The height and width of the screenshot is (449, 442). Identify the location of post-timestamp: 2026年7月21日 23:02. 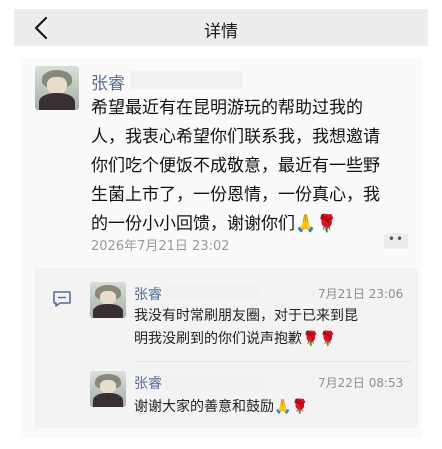
(160, 246).